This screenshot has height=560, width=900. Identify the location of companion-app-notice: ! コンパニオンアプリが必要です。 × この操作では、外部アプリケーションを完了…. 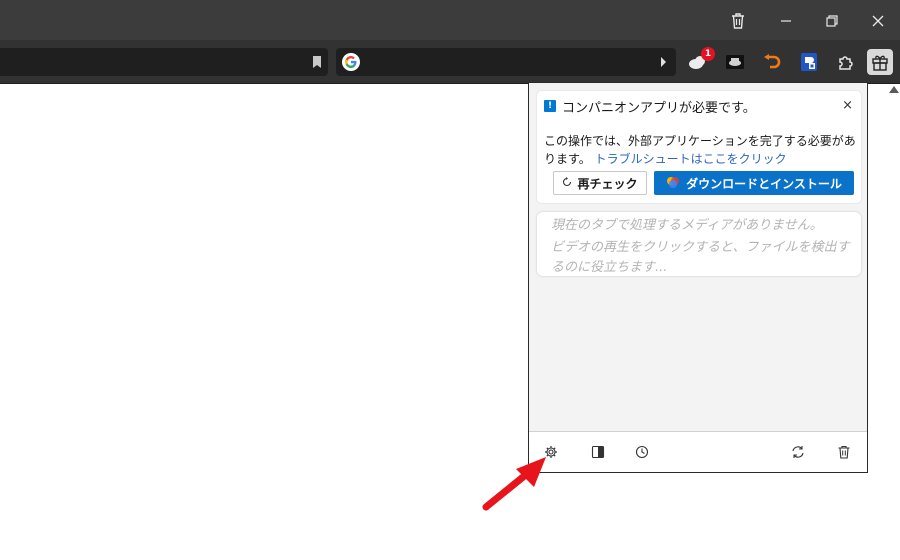
(699, 147).